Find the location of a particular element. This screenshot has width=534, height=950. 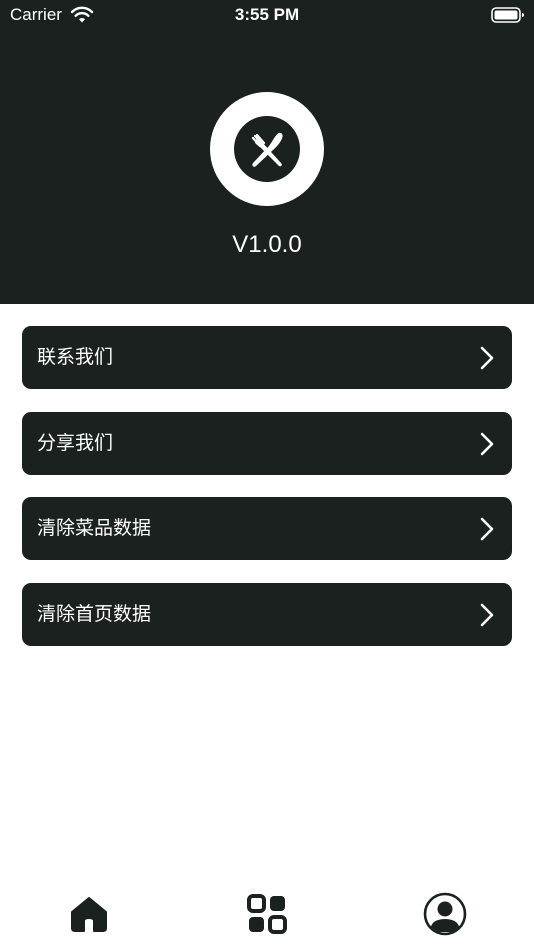

profile-icon is located at coordinates (445, 914).